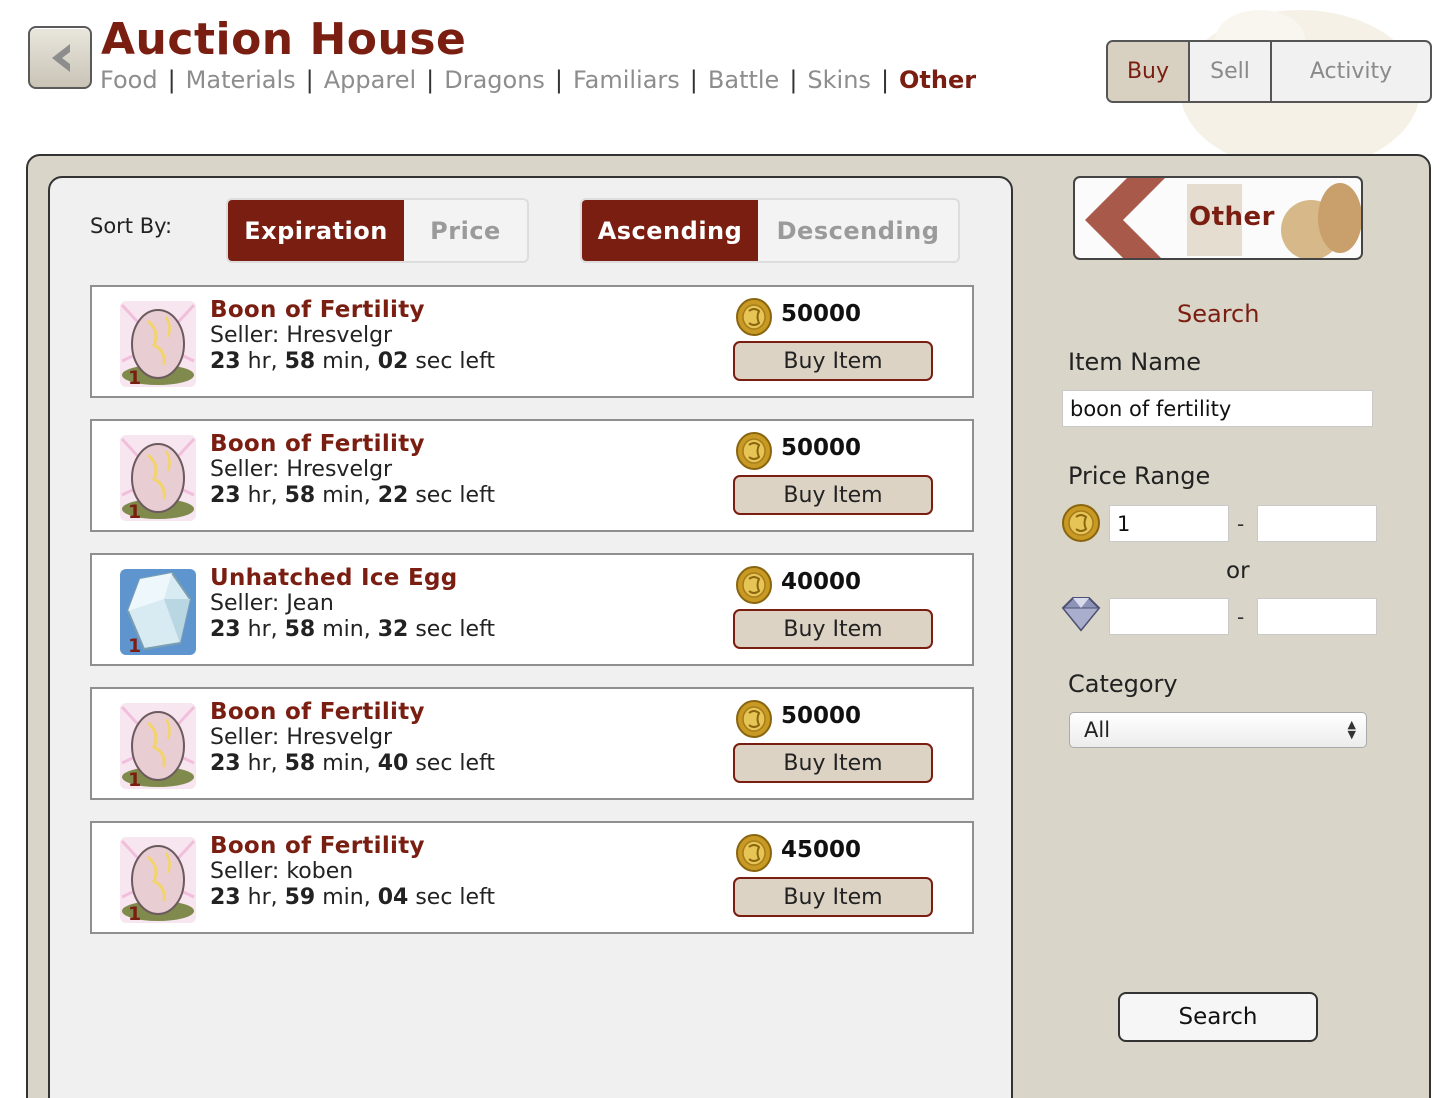 The height and width of the screenshot is (1098, 1456). Describe the element at coordinates (282, 871) in the screenshot. I see `item-seller: Seller: koben` at that location.